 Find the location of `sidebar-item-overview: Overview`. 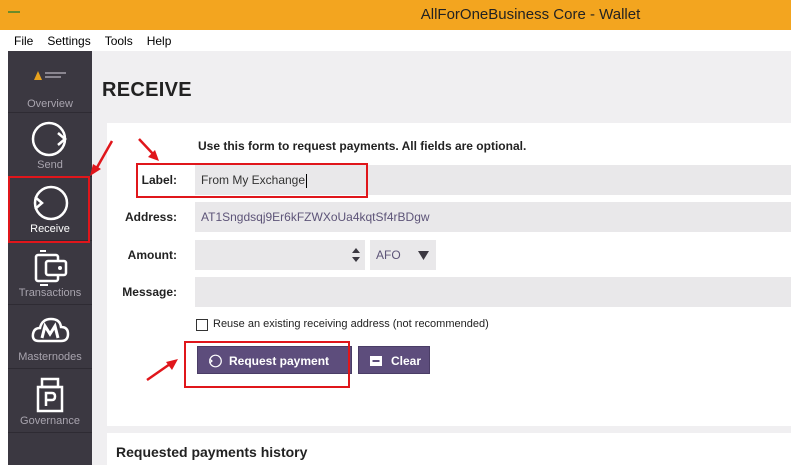

sidebar-item-overview: Overview is located at coordinates (50, 82).